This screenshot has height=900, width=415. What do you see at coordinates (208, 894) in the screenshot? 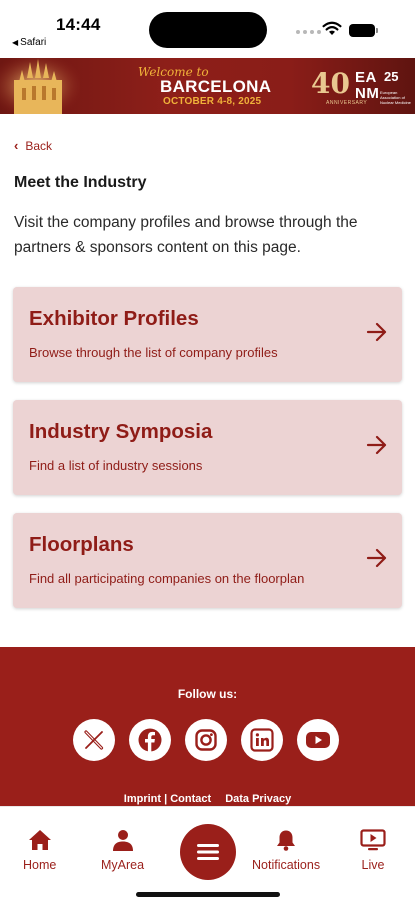
I see `home-indicator` at bounding box center [208, 894].